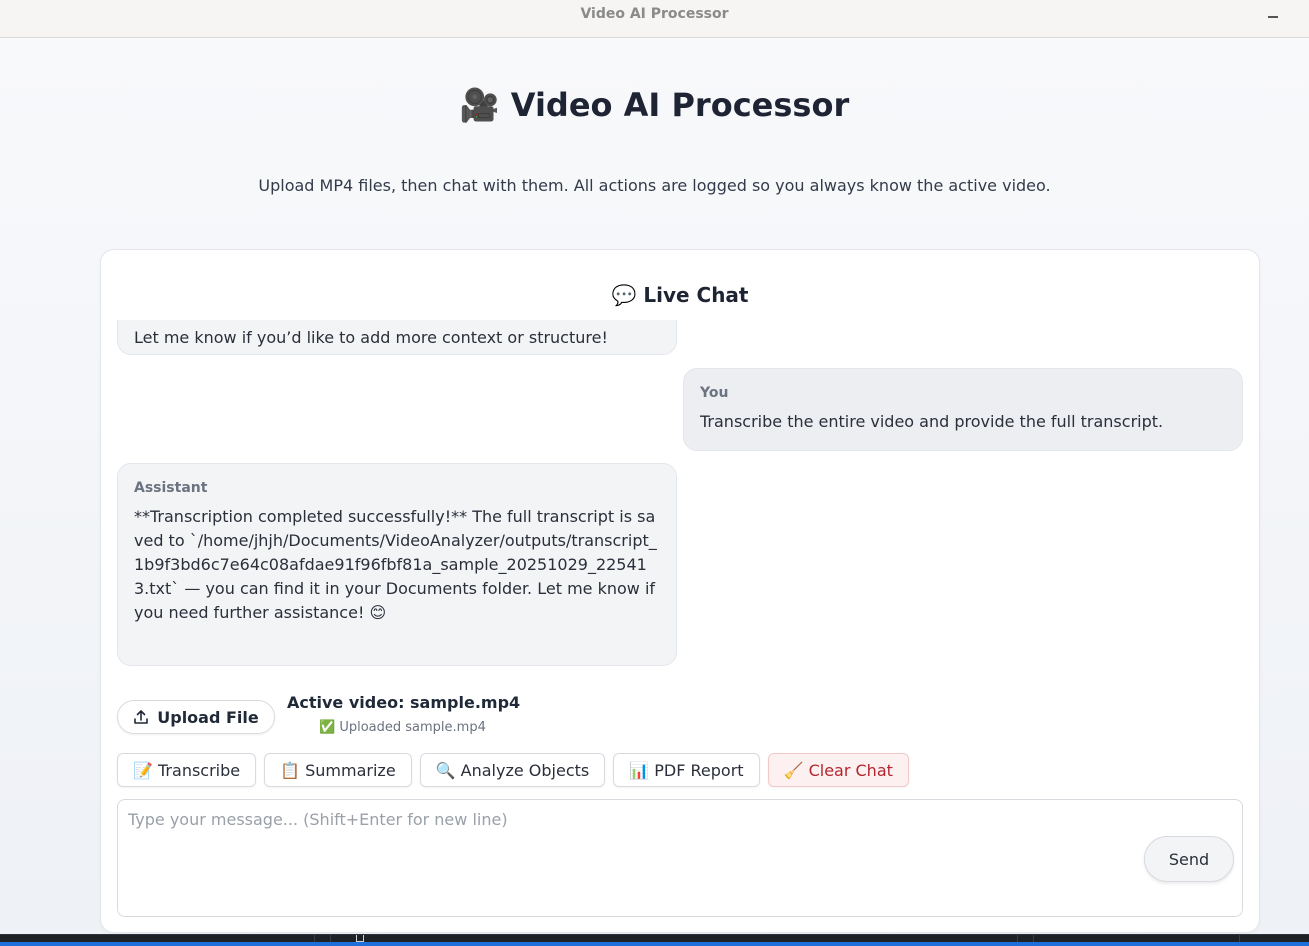  Describe the element at coordinates (1189, 859) in the screenshot. I see `send-button: Send` at that location.